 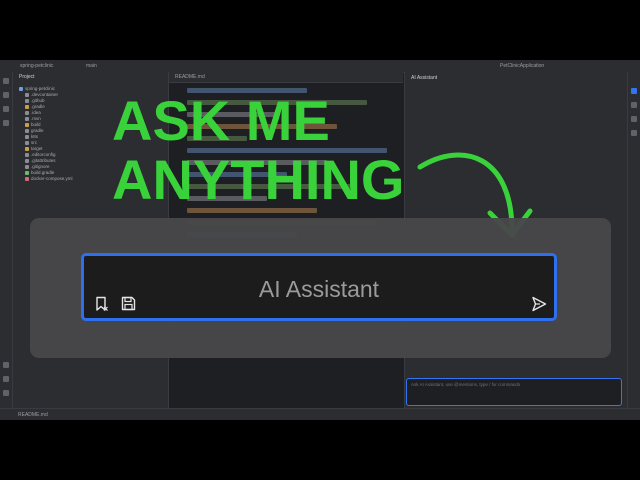 What do you see at coordinates (43, 172) in the screenshot?
I see `tree-item-label: build.gradle` at bounding box center [43, 172].